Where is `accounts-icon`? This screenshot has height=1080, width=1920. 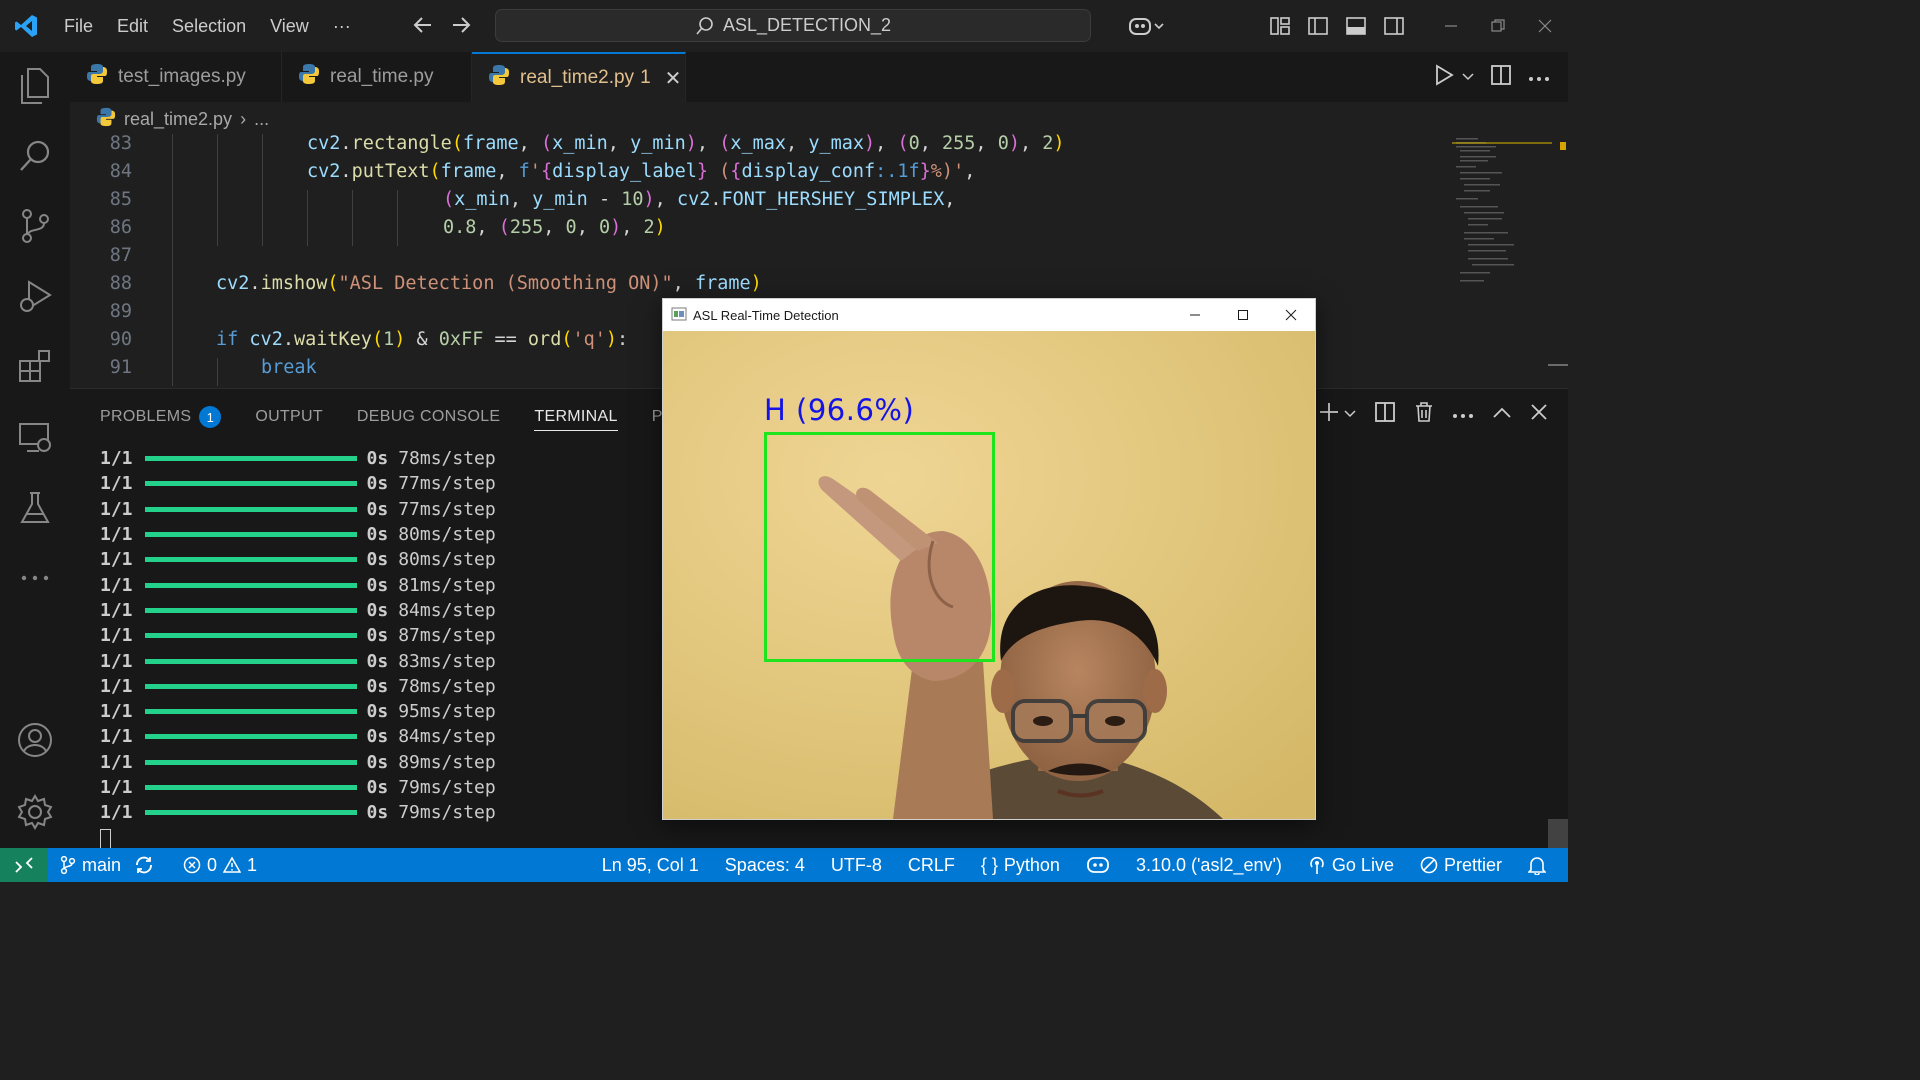 accounts-icon is located at coordinates (35, 740).